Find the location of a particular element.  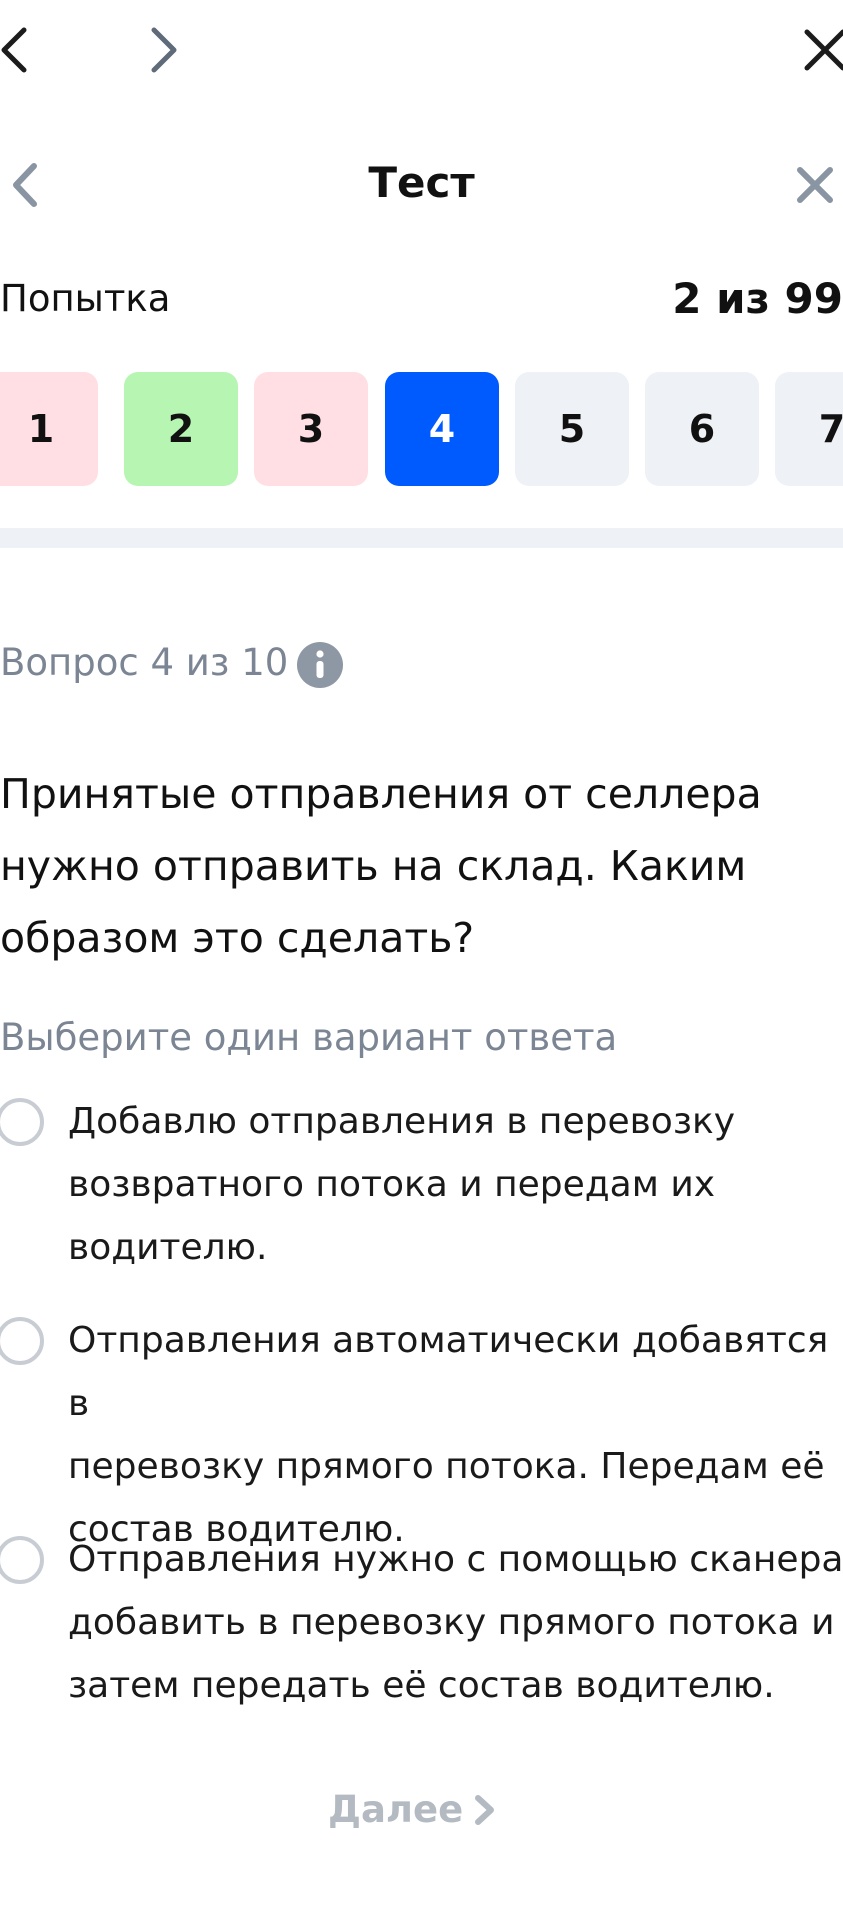

tile-label: 4 is located at coordinates (442, 429).